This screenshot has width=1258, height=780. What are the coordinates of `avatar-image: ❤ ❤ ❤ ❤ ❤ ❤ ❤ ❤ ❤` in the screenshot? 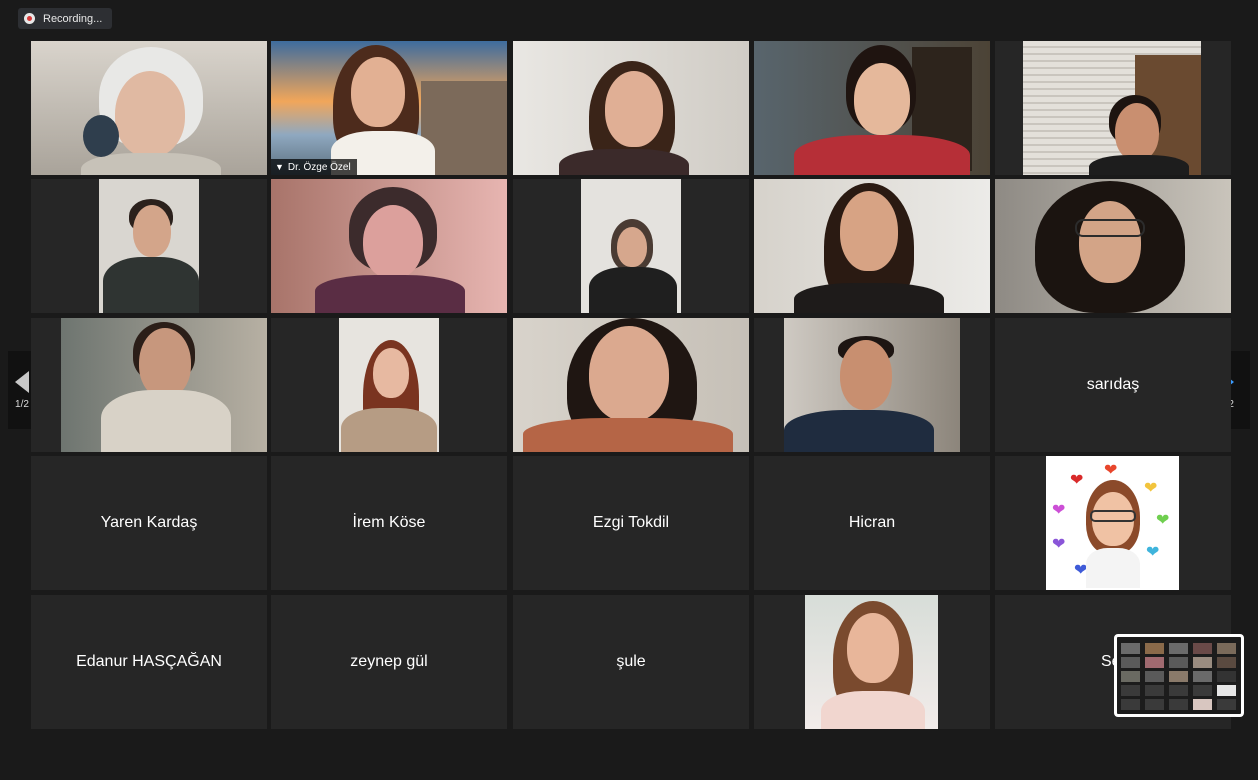 It's located at (1112, 523).